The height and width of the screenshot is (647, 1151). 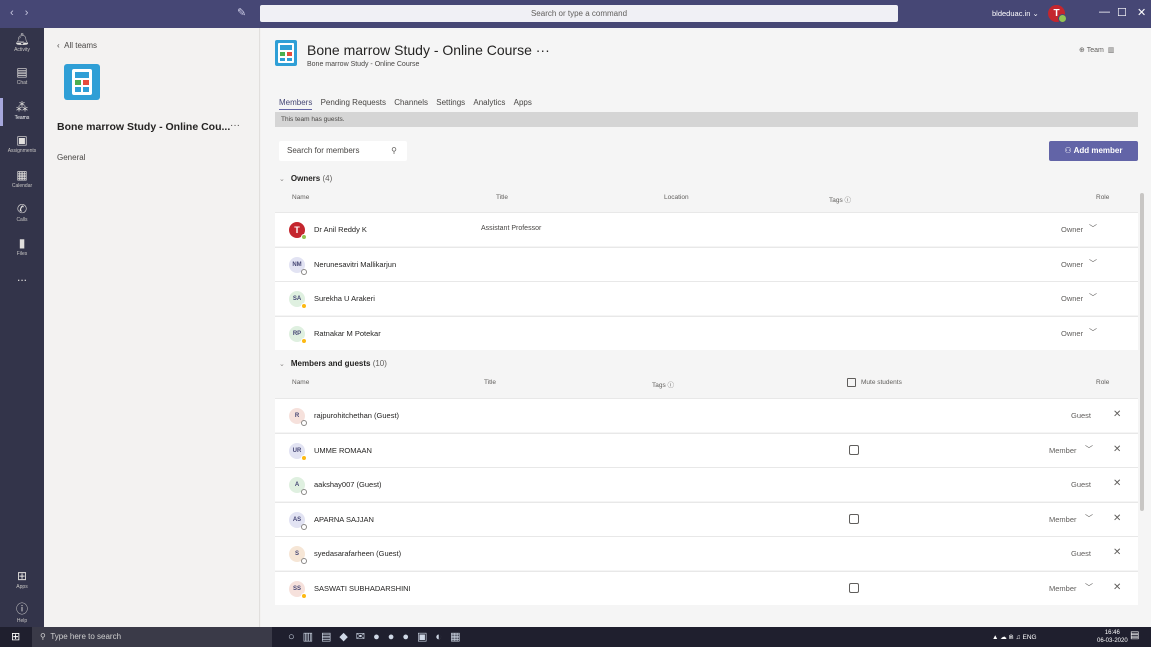 I want to click on table-row: AS APARNA SAJJAN Member ﹀ ✕, so click(x=706, y=518).